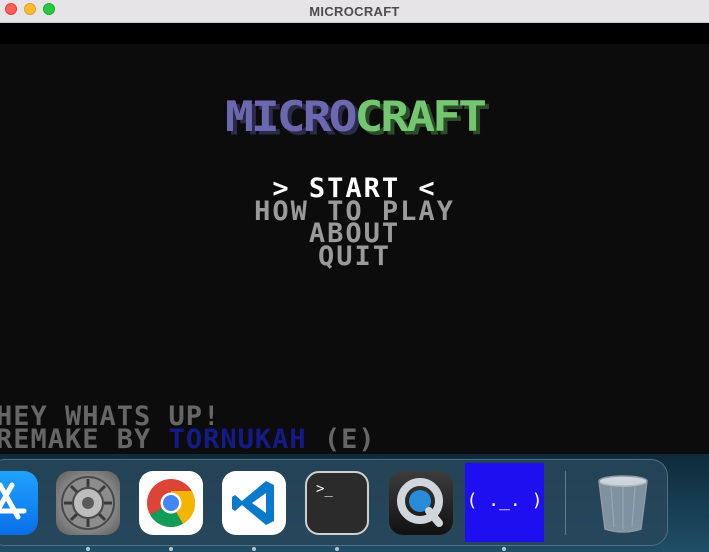 The width and height of the screenshot is (709, 552). I want to click on microcraft-face-icon: ( ._. ), so click(504, 502).